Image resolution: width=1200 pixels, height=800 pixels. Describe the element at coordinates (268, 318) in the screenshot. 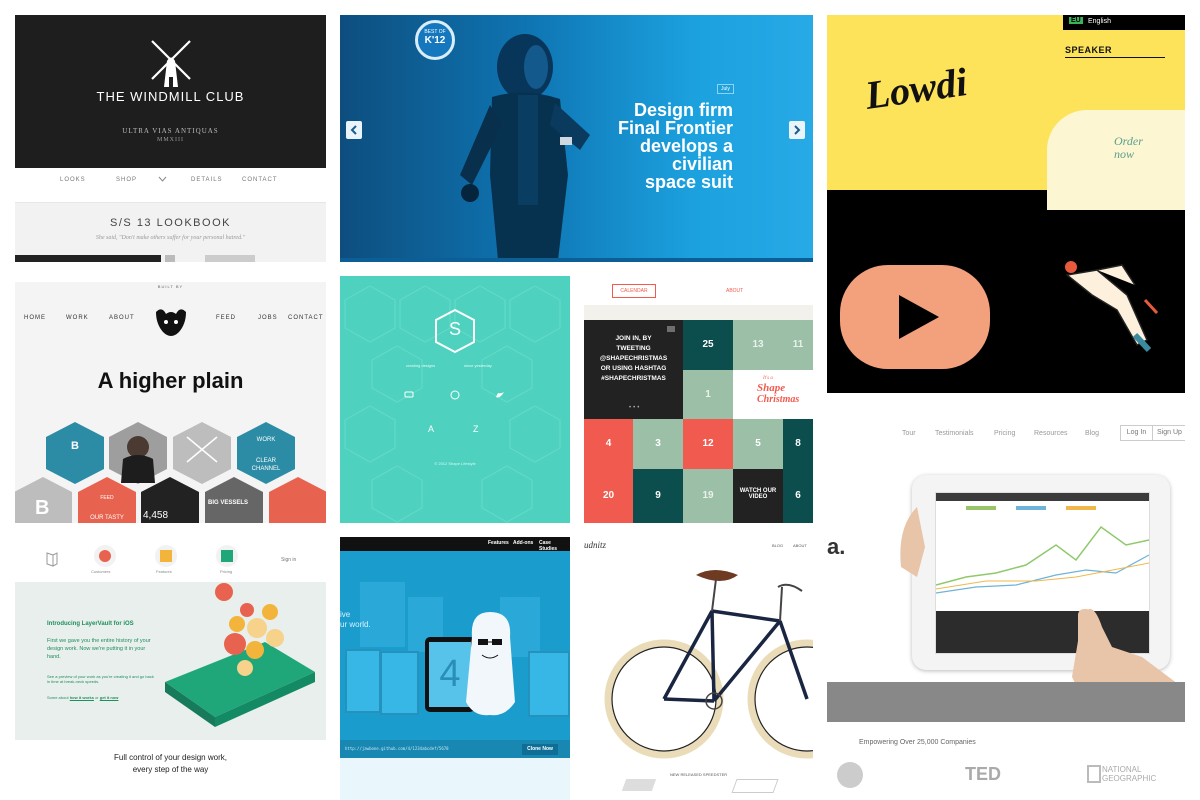

I see `nav-jobs: JOBS` at that location.